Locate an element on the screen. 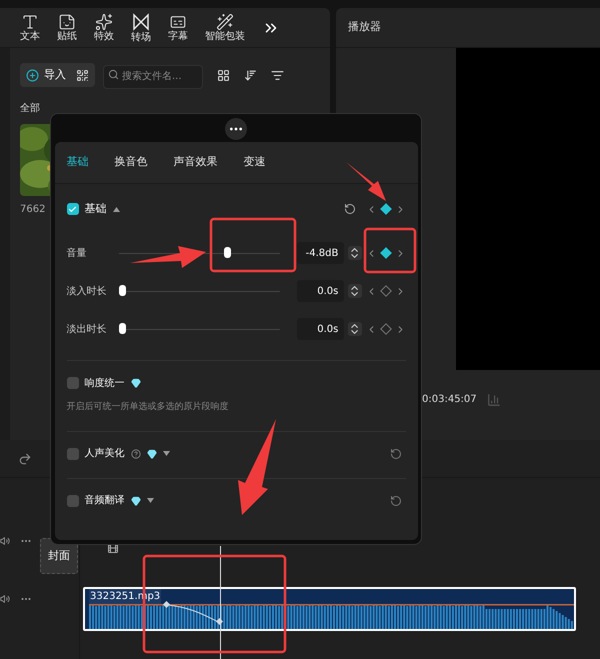  option-title: 音频翻译 is located at coordinates (104, 501).